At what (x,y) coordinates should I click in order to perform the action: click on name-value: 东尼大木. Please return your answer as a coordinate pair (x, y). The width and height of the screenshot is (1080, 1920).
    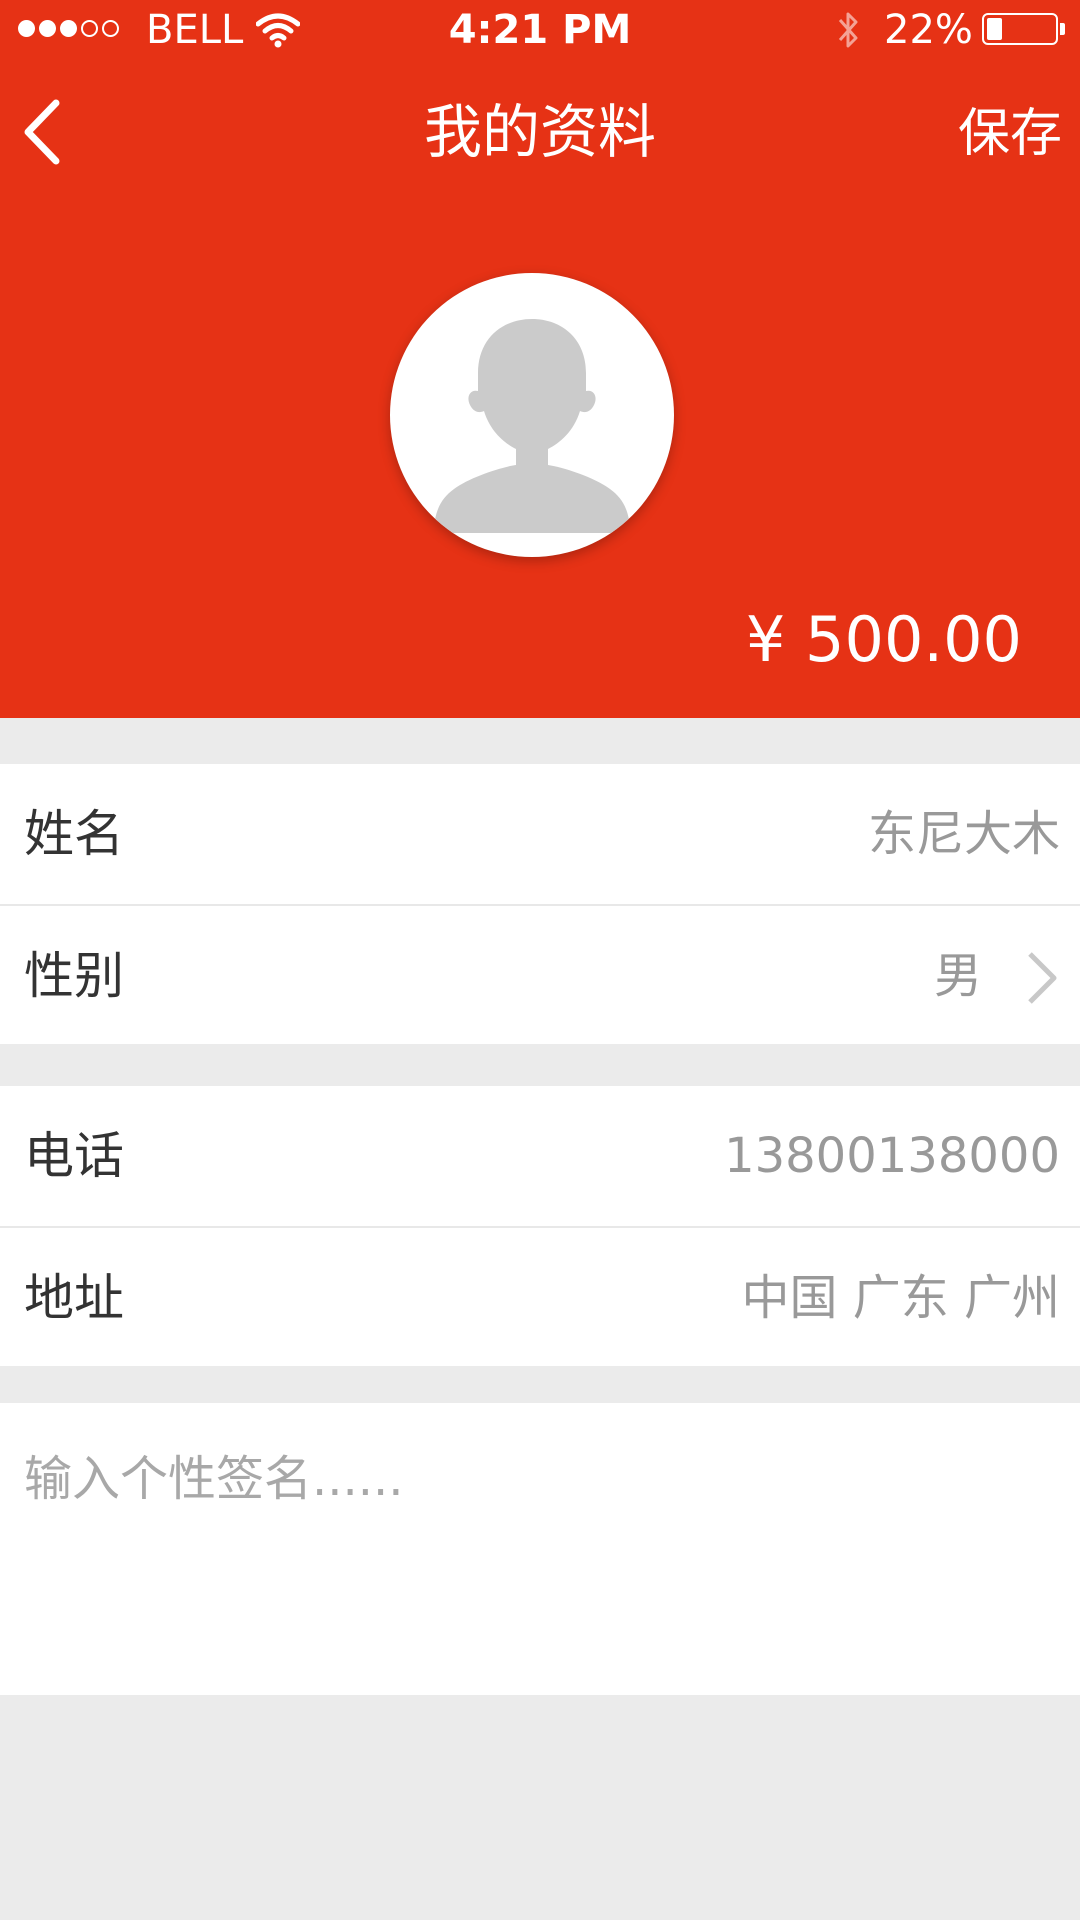
    Looking at the image, I should click on (964, 834).